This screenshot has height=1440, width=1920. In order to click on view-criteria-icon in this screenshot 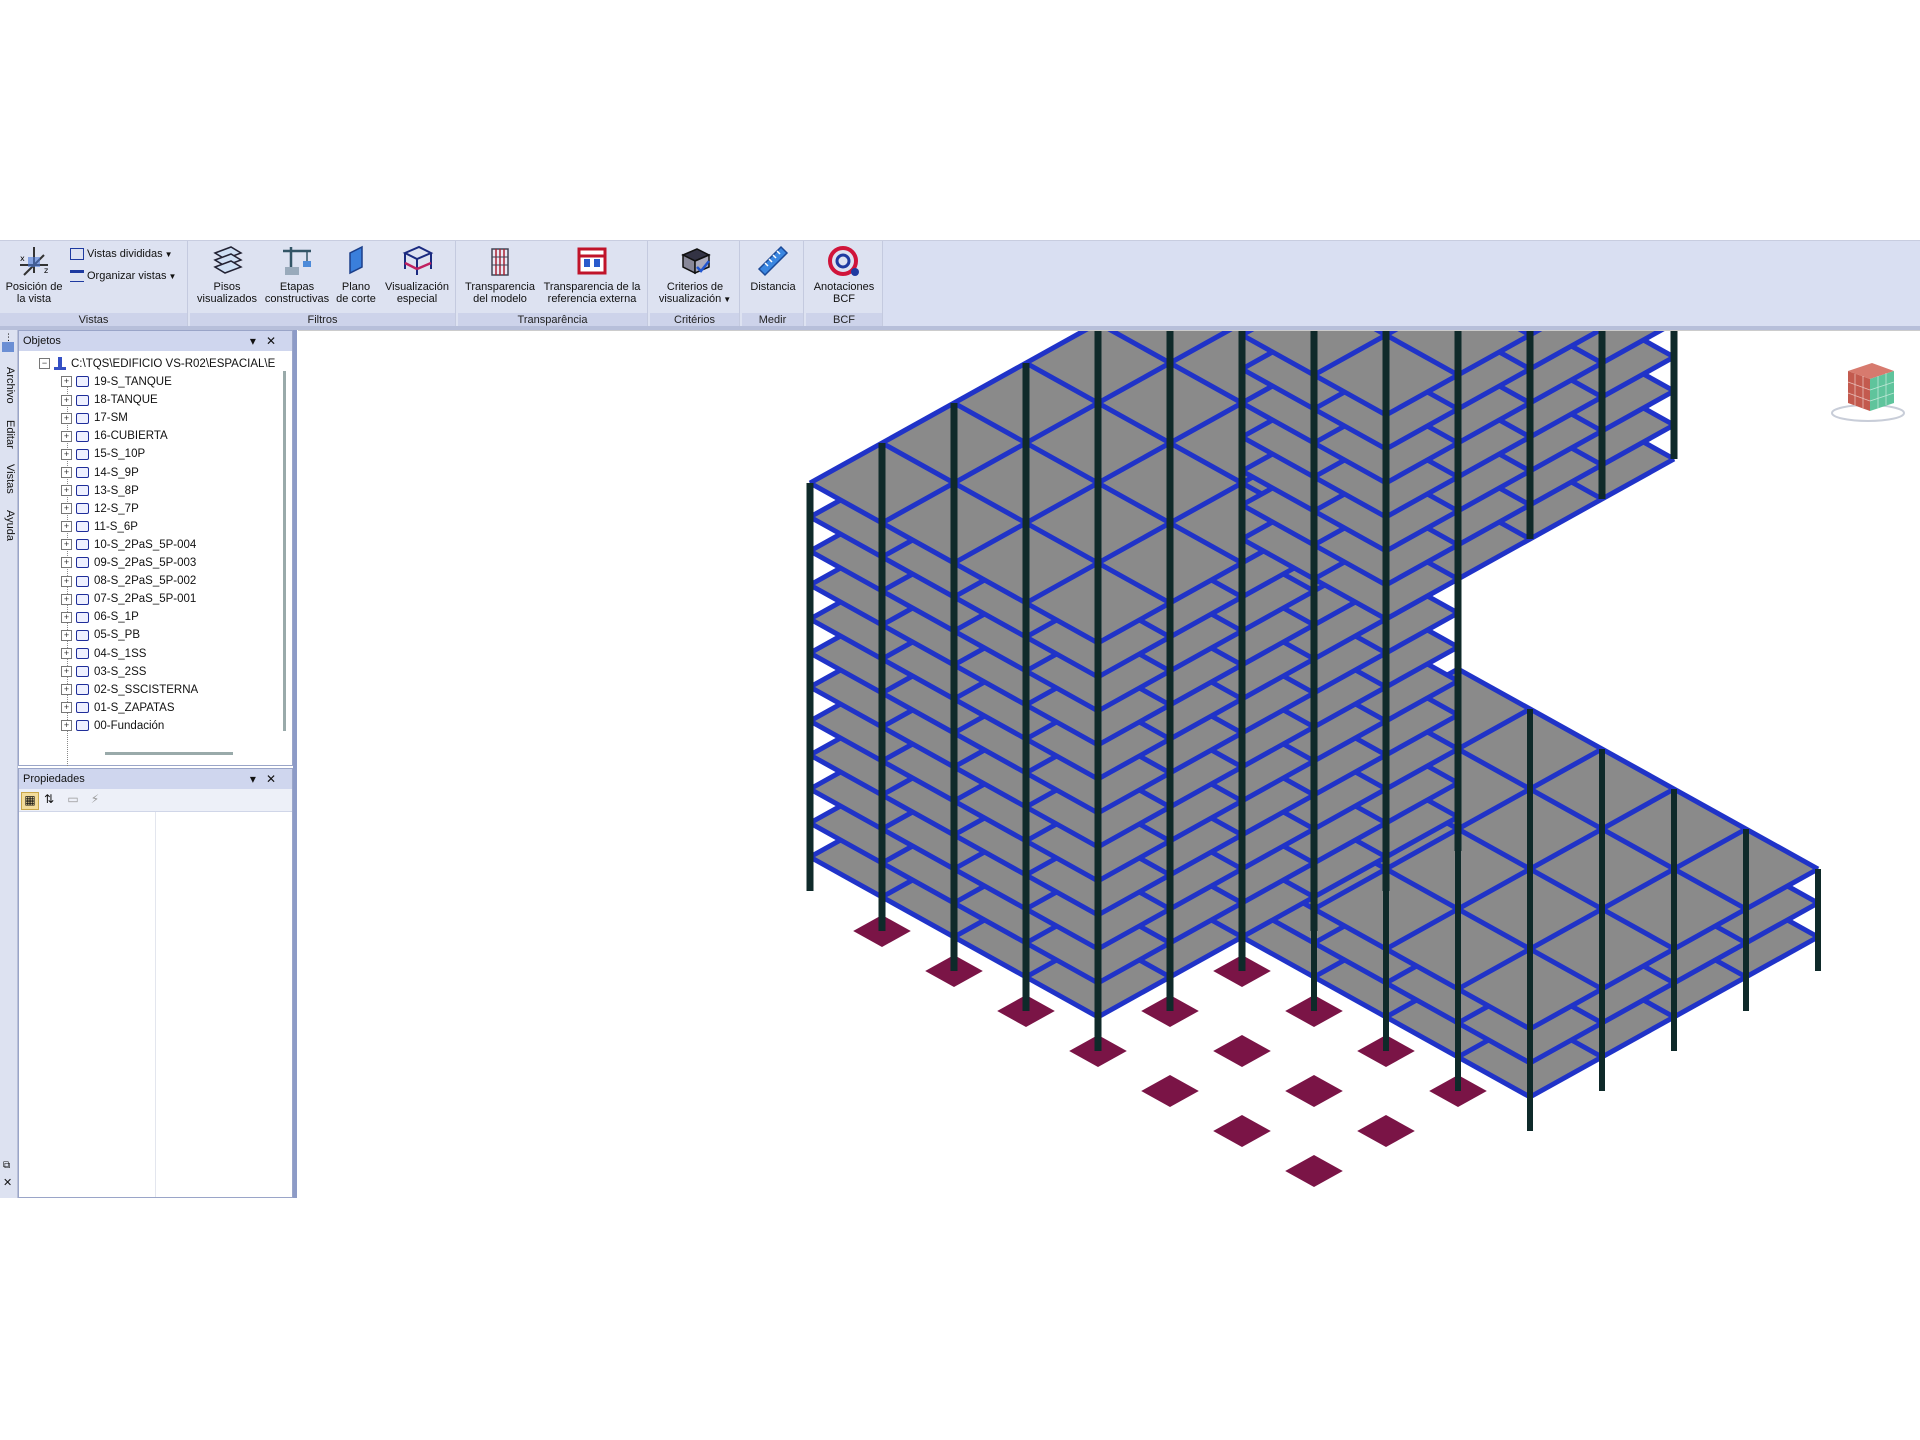, I will do `click(696, 261)`.